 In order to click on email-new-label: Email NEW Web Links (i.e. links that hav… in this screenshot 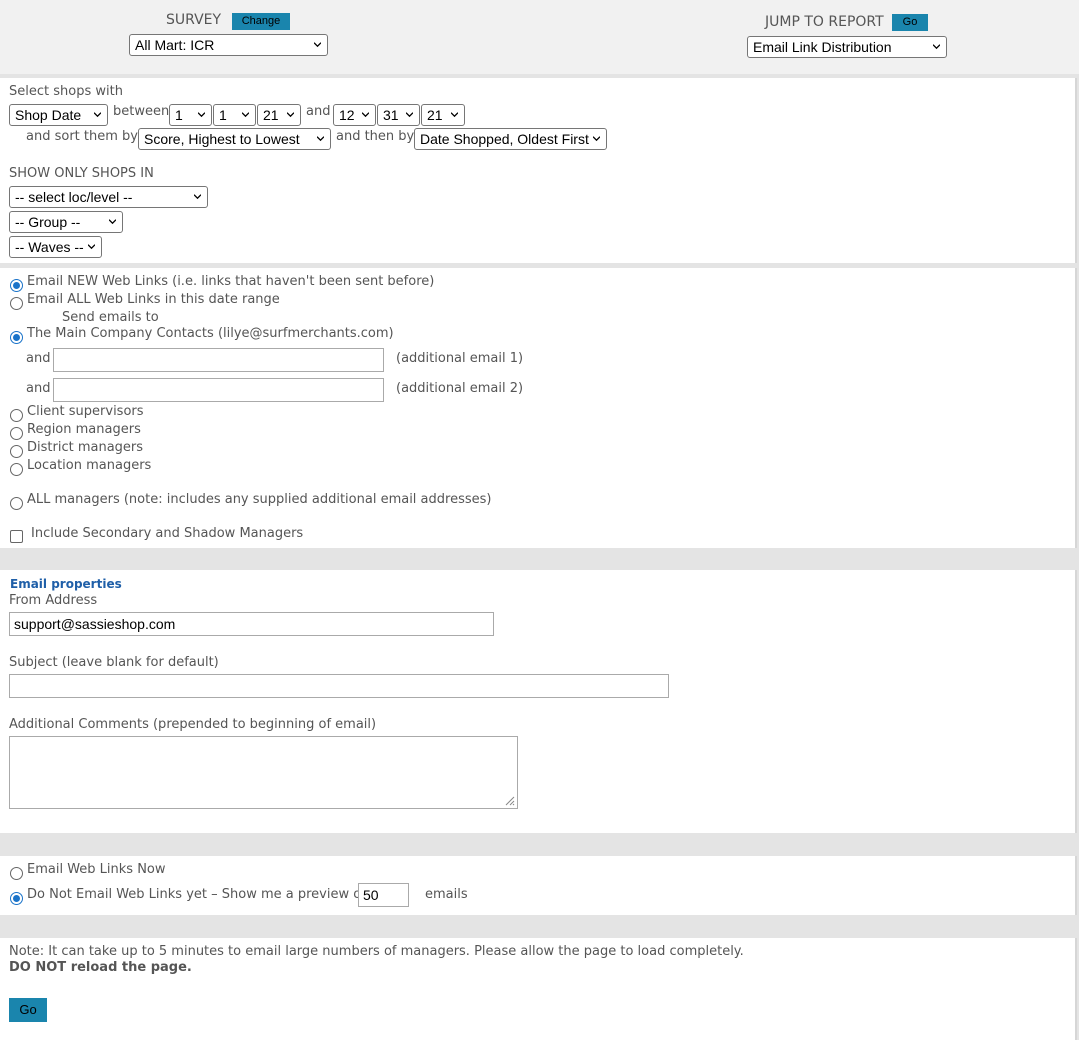, I will do `click(231, 281)`.